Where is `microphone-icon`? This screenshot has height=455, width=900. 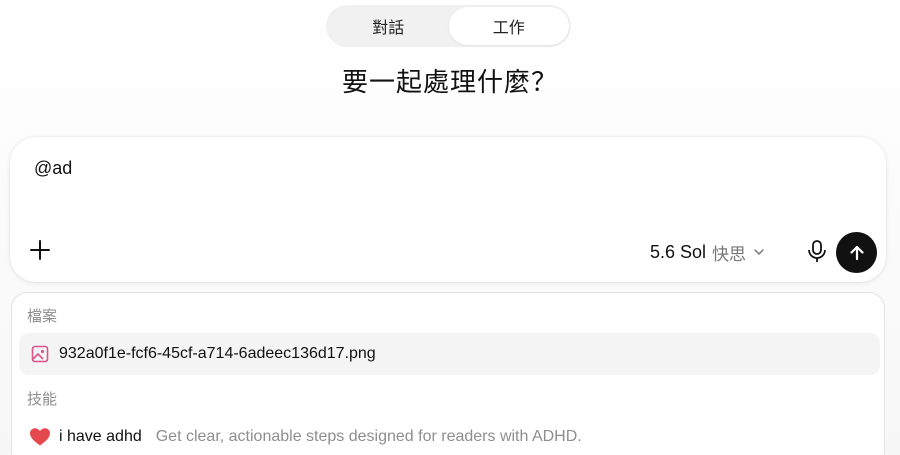 microphone-icon is located at coordinates (817, 251).